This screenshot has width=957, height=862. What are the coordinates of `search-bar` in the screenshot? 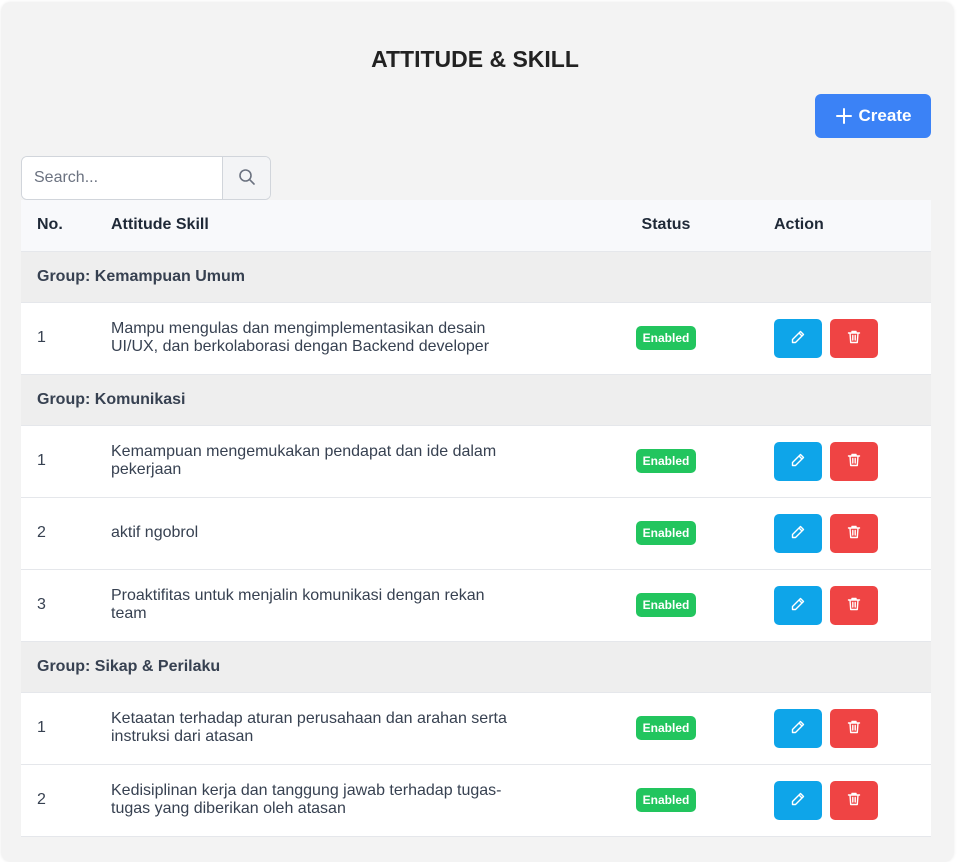 It's located at (146, 178).